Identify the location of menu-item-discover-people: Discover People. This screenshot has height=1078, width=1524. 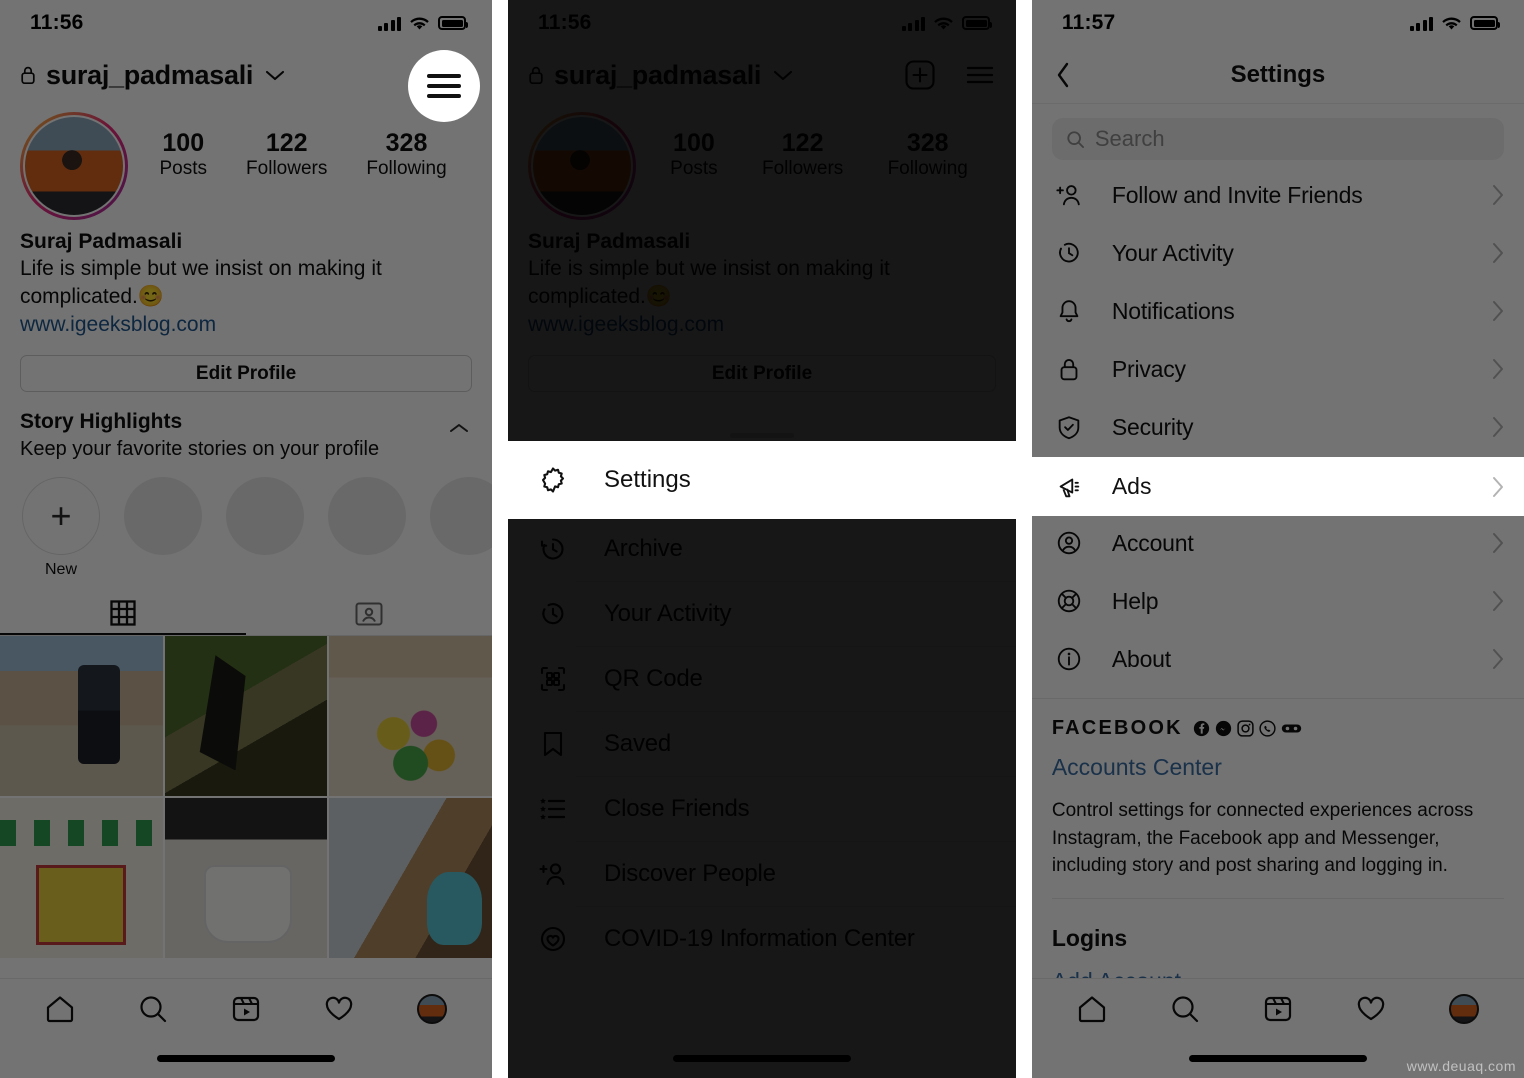
(762, 873).